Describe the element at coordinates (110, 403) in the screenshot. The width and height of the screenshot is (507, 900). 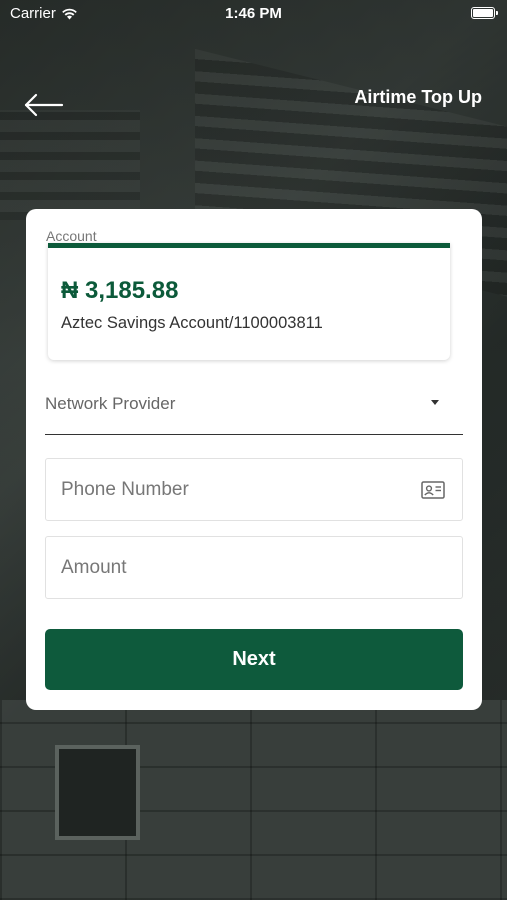
I see `network-provider-placeholder: Network Provider` at that location.